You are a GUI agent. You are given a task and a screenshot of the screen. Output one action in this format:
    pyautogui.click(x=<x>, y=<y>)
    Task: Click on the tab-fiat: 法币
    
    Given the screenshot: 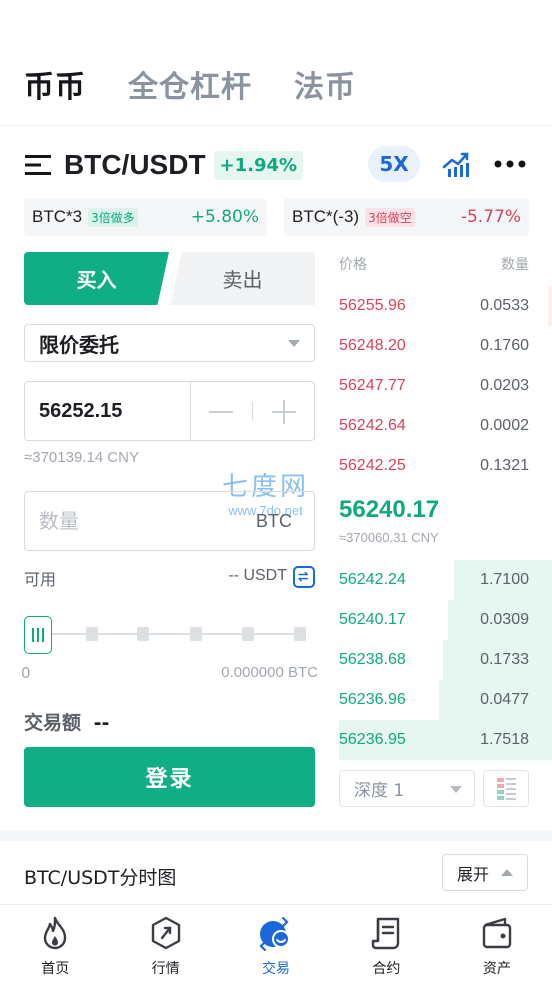 What is the action you would take?
    pyautogui.click(x=325, y=84)
    